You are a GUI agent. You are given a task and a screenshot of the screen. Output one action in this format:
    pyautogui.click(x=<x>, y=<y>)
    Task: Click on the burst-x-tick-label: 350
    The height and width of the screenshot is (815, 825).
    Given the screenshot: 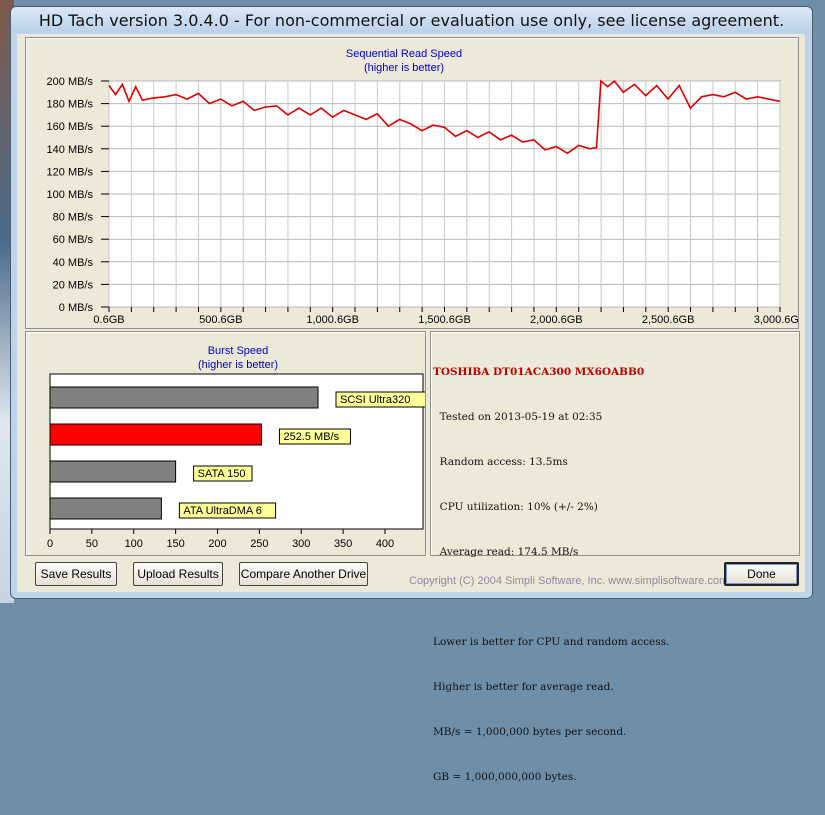 What is the action you would take?
    pyautogui.click(x=343, y=544)
    